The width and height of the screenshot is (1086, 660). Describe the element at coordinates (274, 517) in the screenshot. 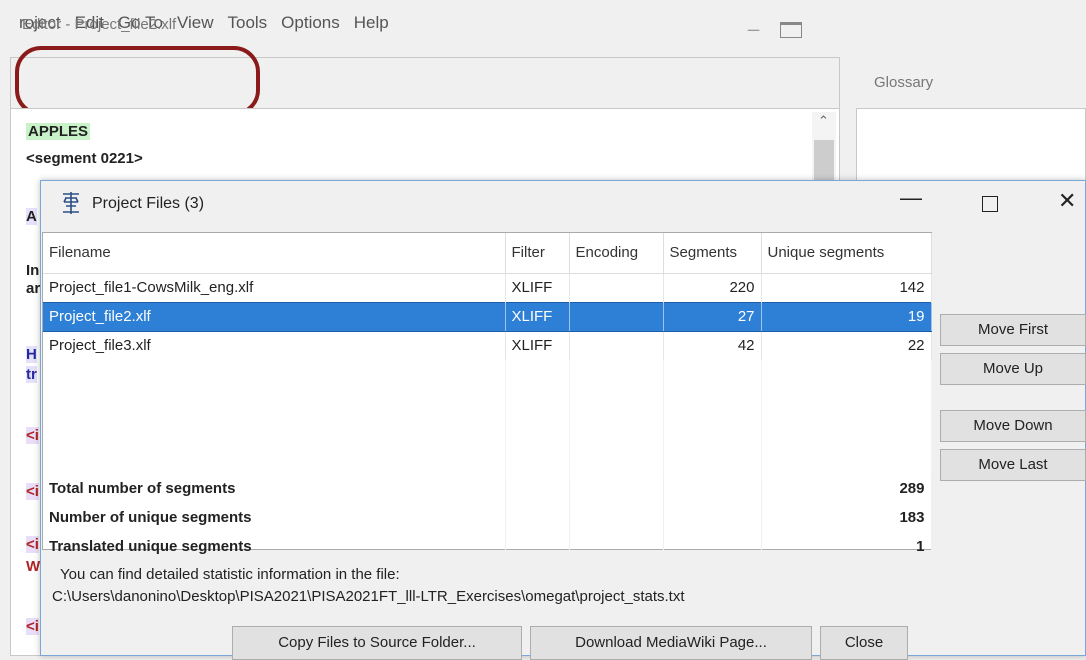

I see `total-label: Number of unique segments` at that location.